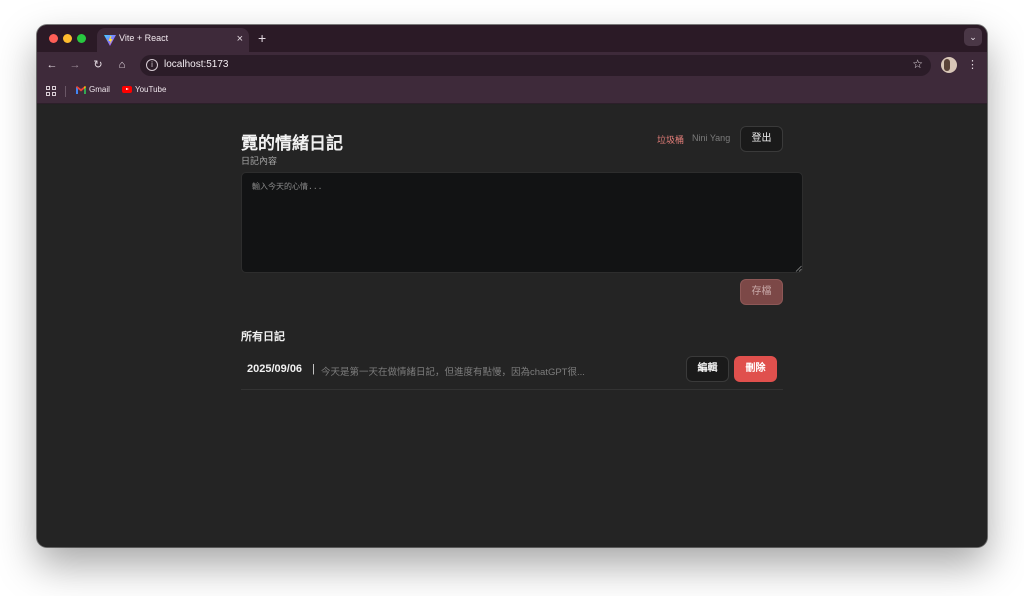 Image resolution: width=1024 pixels, height=596 pixels. Describe the element at coordinates (75, 65) in the screenshot. I see `forward-arrow-icon: →` at that location.